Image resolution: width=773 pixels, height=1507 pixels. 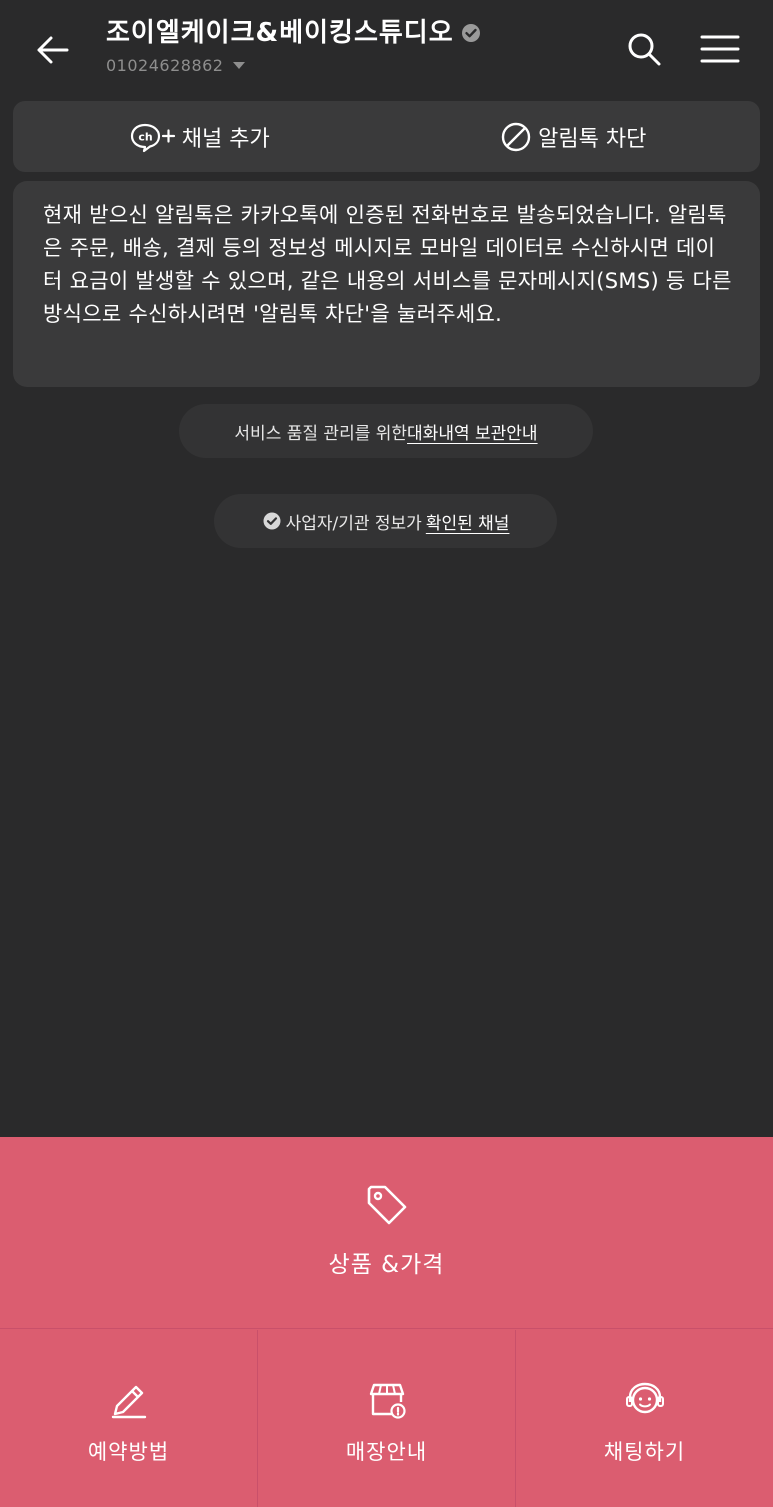 I want to click on svg-text: ch, so click(x=145, y=136).